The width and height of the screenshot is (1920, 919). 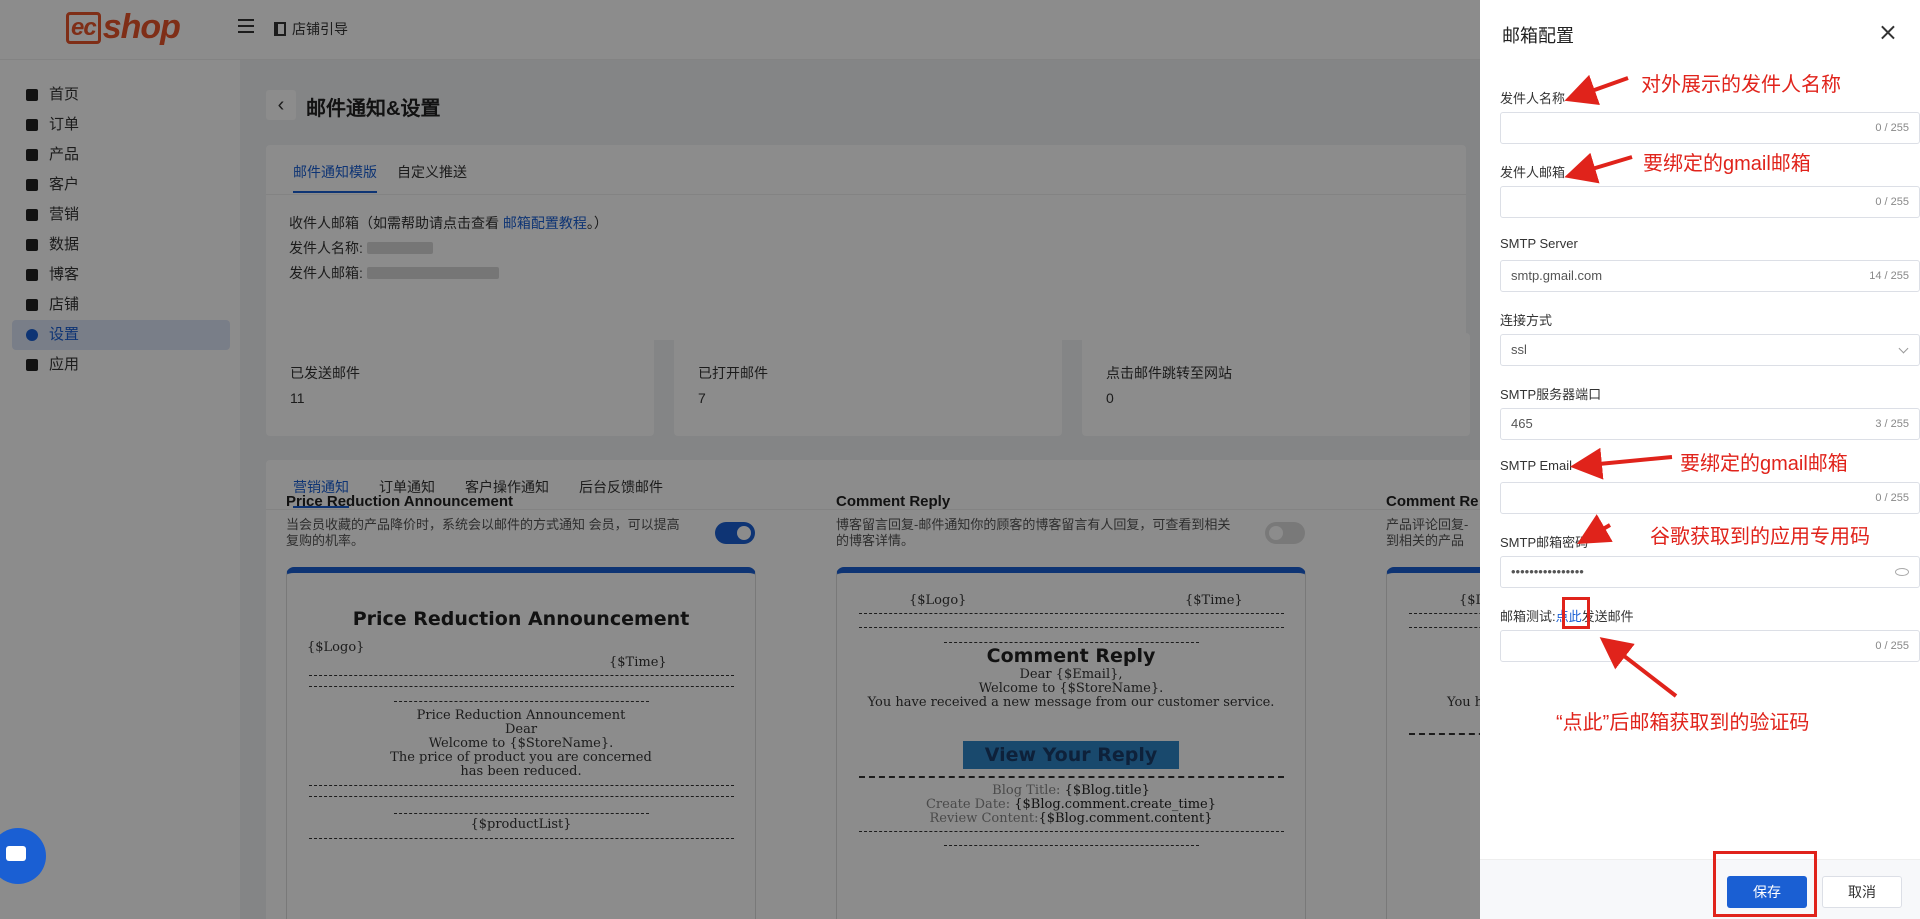 I want to click on smtp-port-input: 465 3 / 255, so click(x=1710, y=424).